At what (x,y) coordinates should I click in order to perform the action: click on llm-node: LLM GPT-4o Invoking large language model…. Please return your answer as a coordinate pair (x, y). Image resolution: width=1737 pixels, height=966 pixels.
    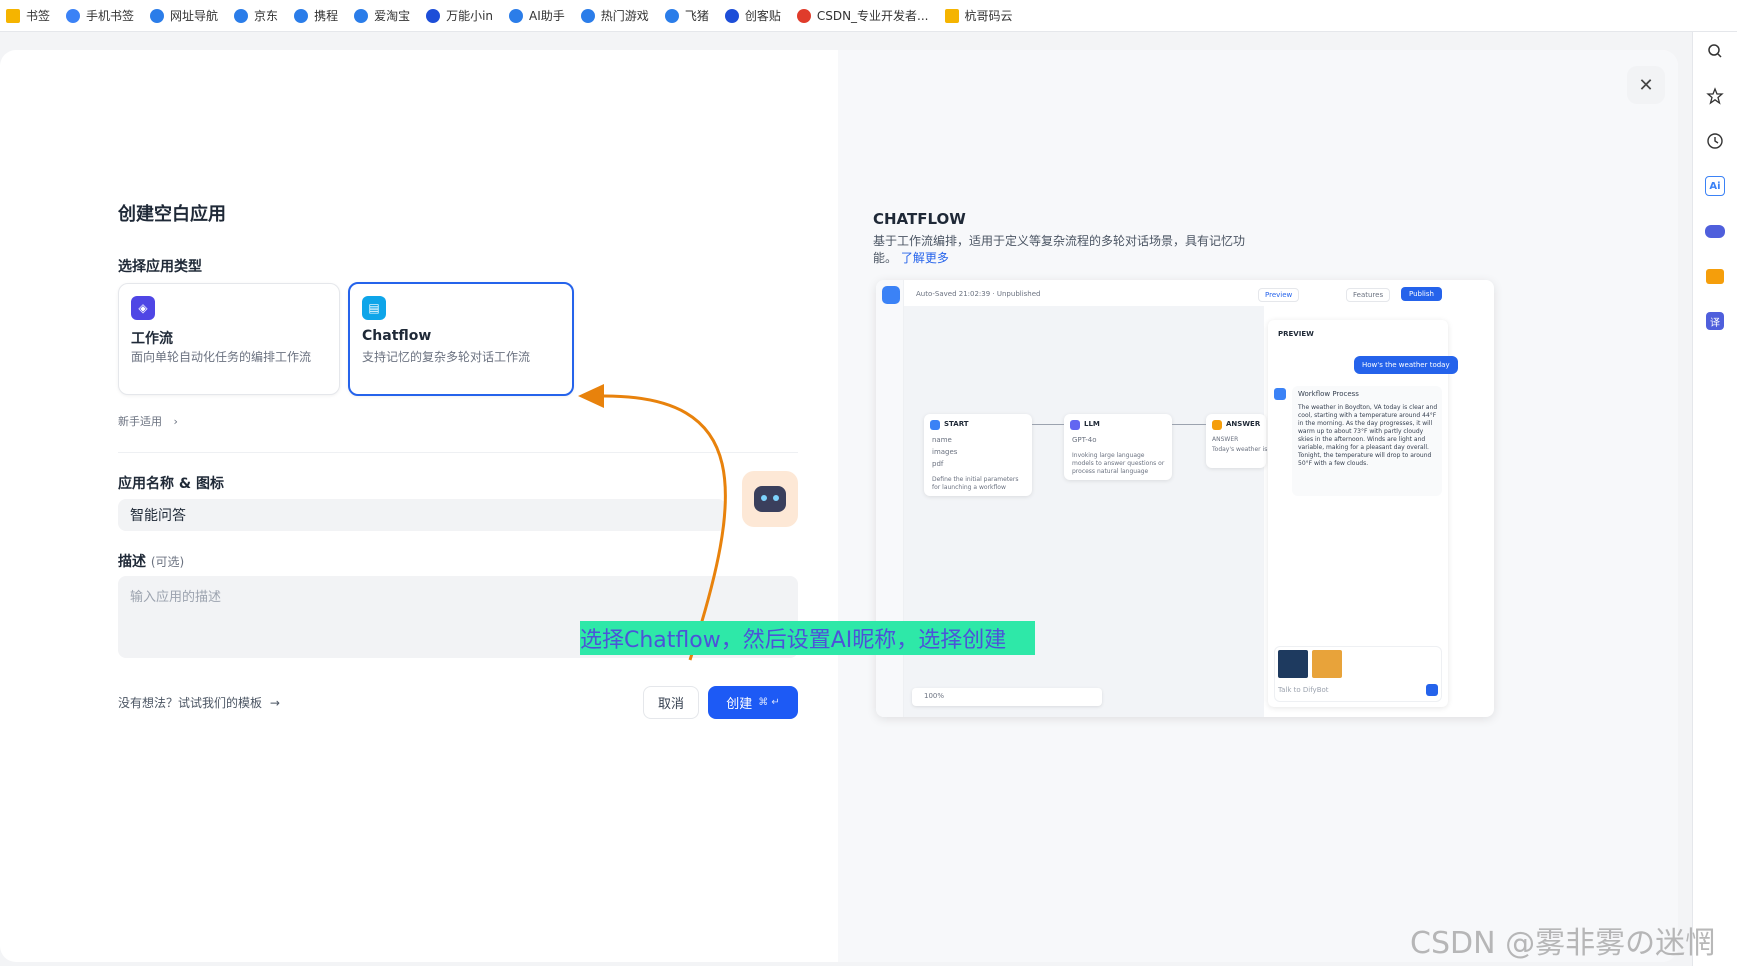
    Looking at the image, I should click on (1118, 447).